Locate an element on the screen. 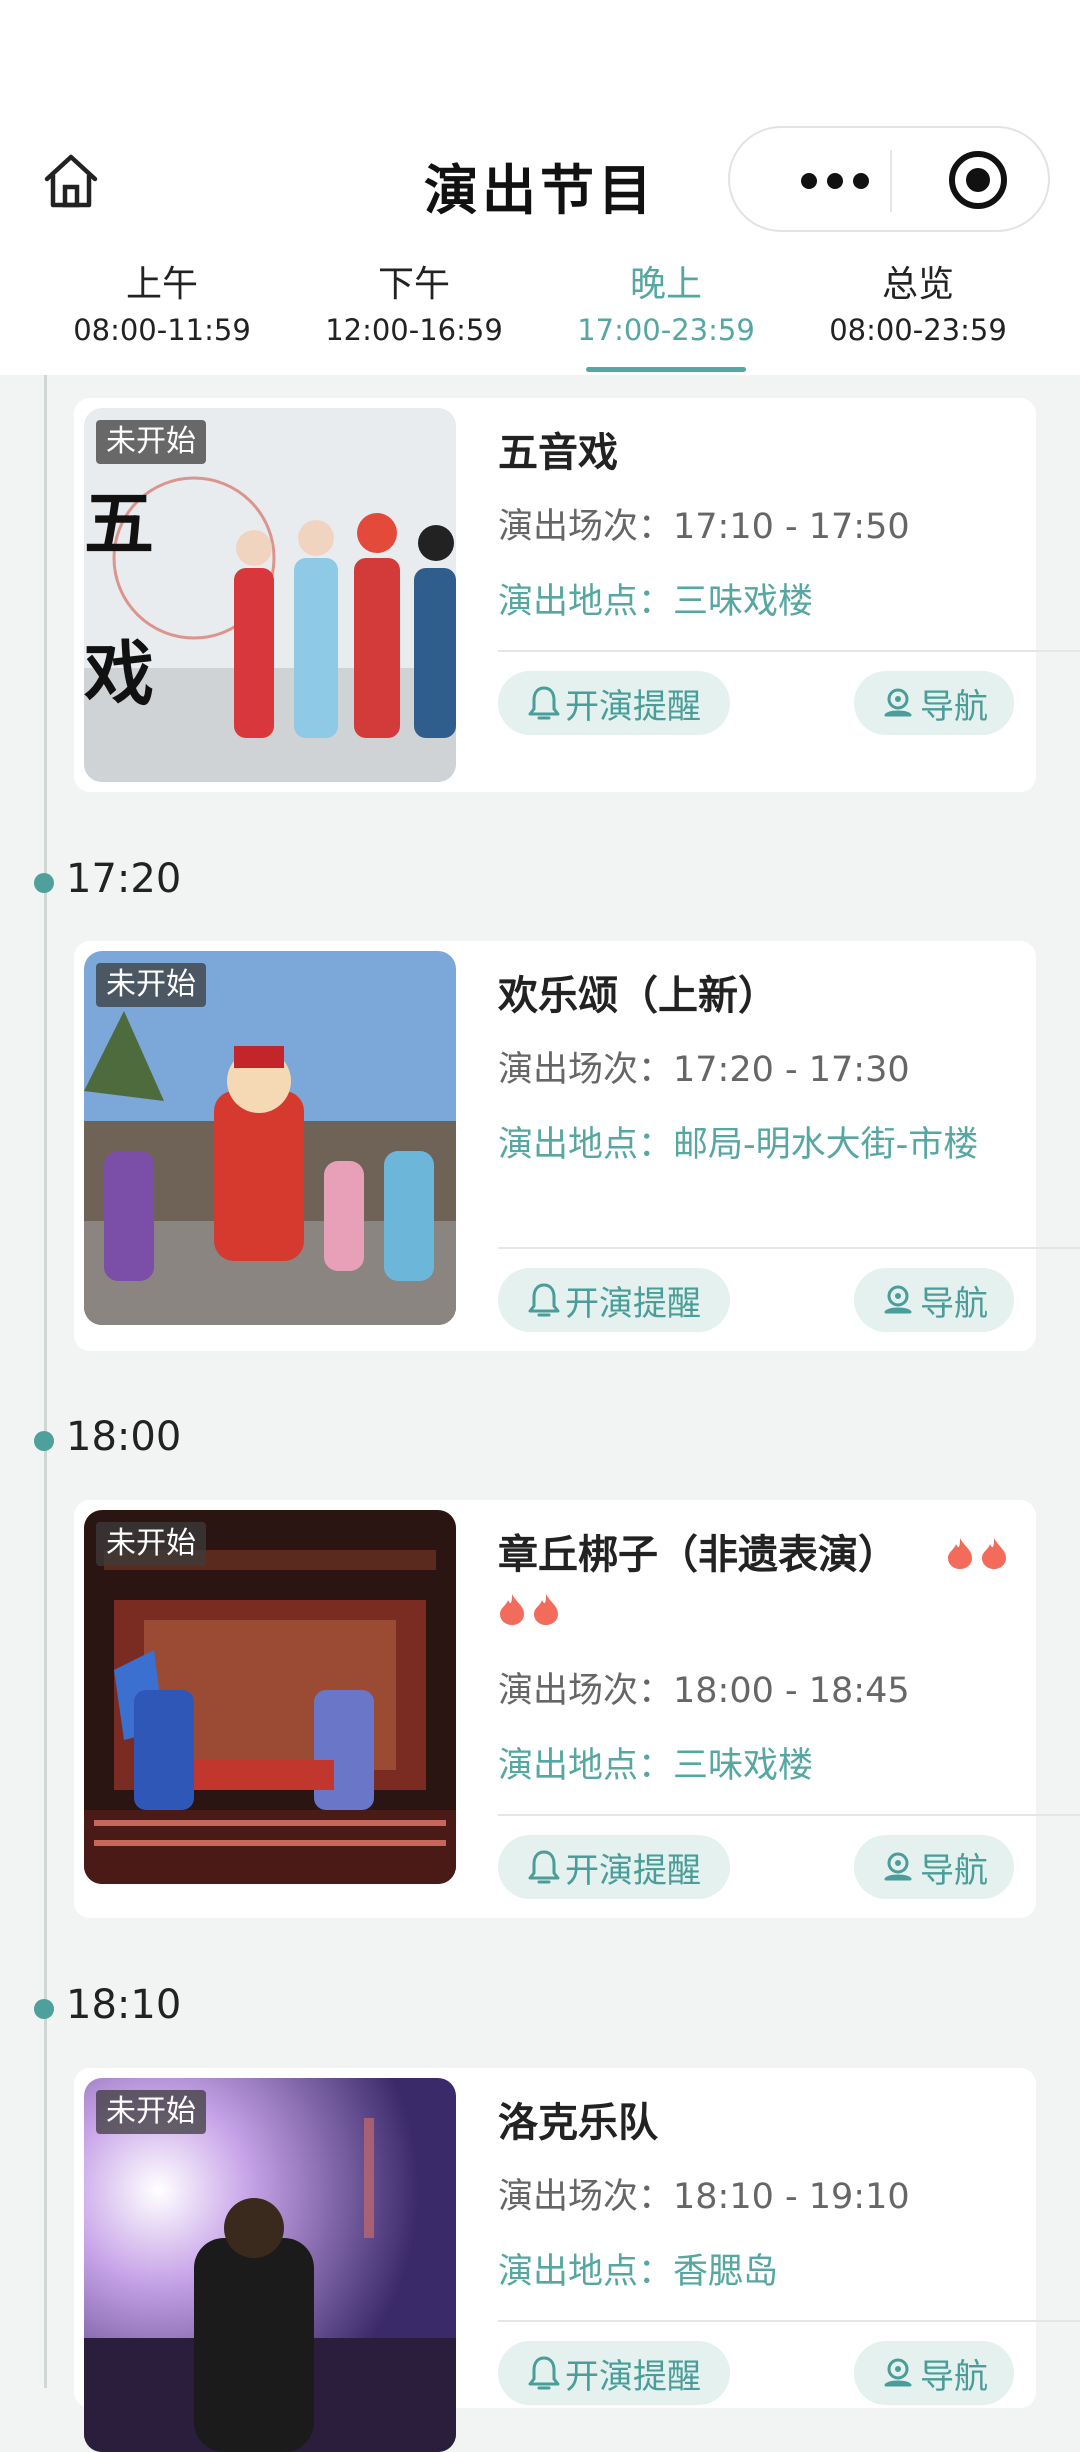  location-text: 邮局-明水大街-市楼 is located at coordinates (826, 1145).